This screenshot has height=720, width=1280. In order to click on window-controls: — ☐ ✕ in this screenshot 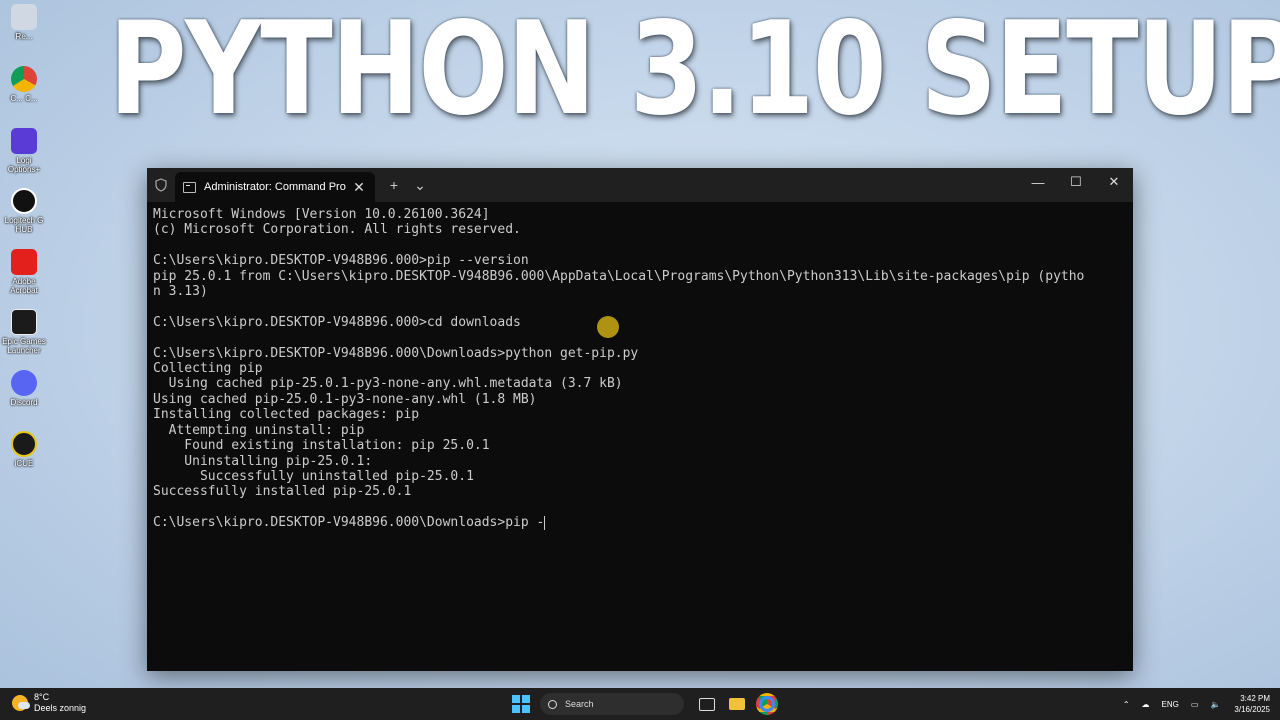, I will do `click(1076, 182)`.